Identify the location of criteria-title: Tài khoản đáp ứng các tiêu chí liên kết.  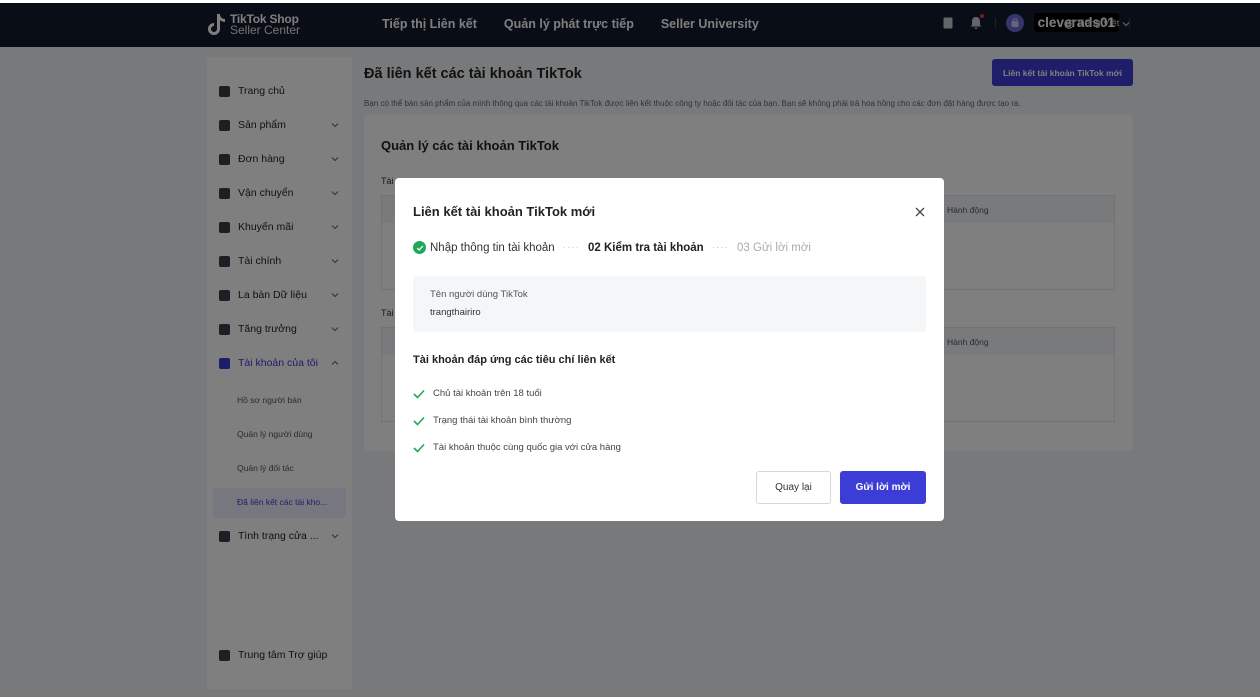
(514, 360).